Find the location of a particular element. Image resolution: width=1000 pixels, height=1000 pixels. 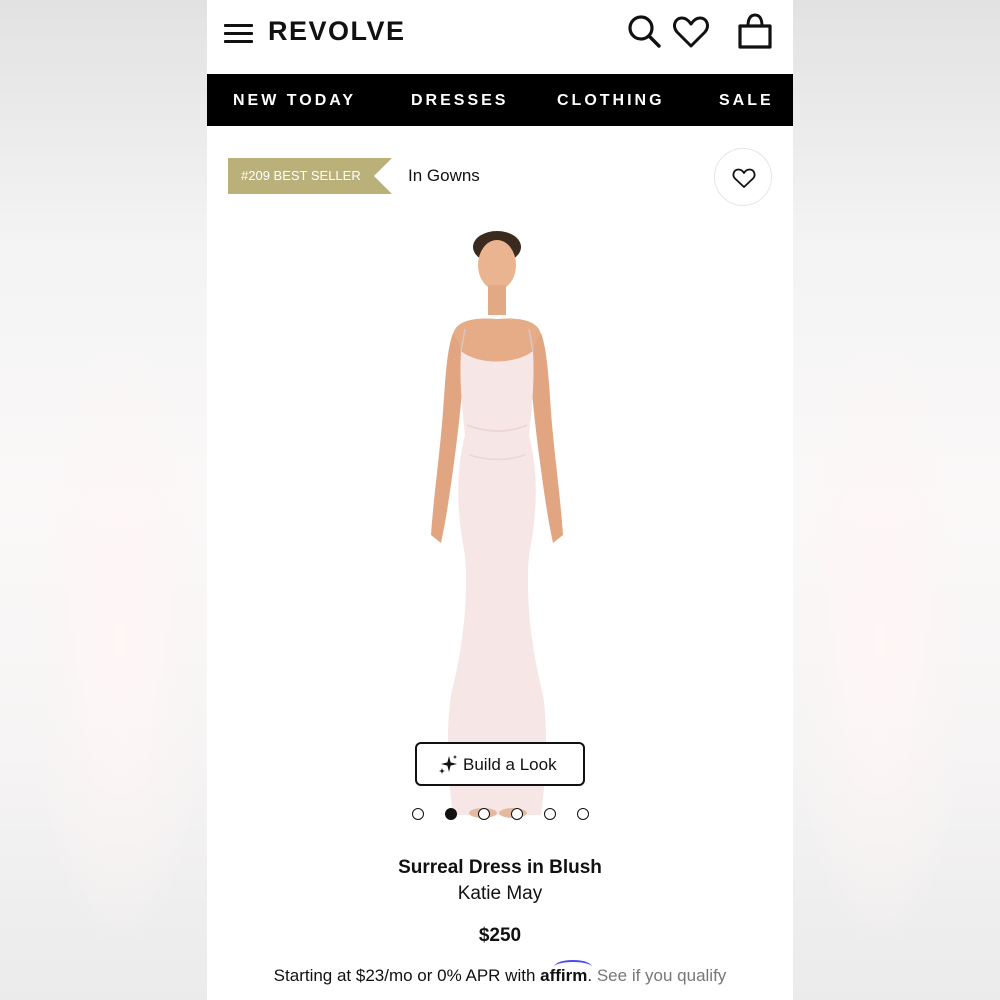

search-icon is located at coordinates (644, 32).